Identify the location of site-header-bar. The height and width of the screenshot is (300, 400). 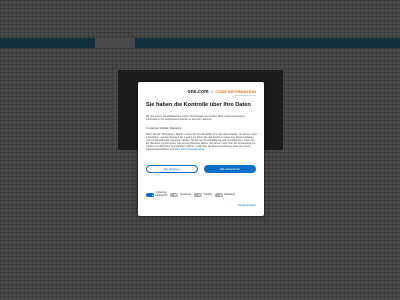
(200, 43).